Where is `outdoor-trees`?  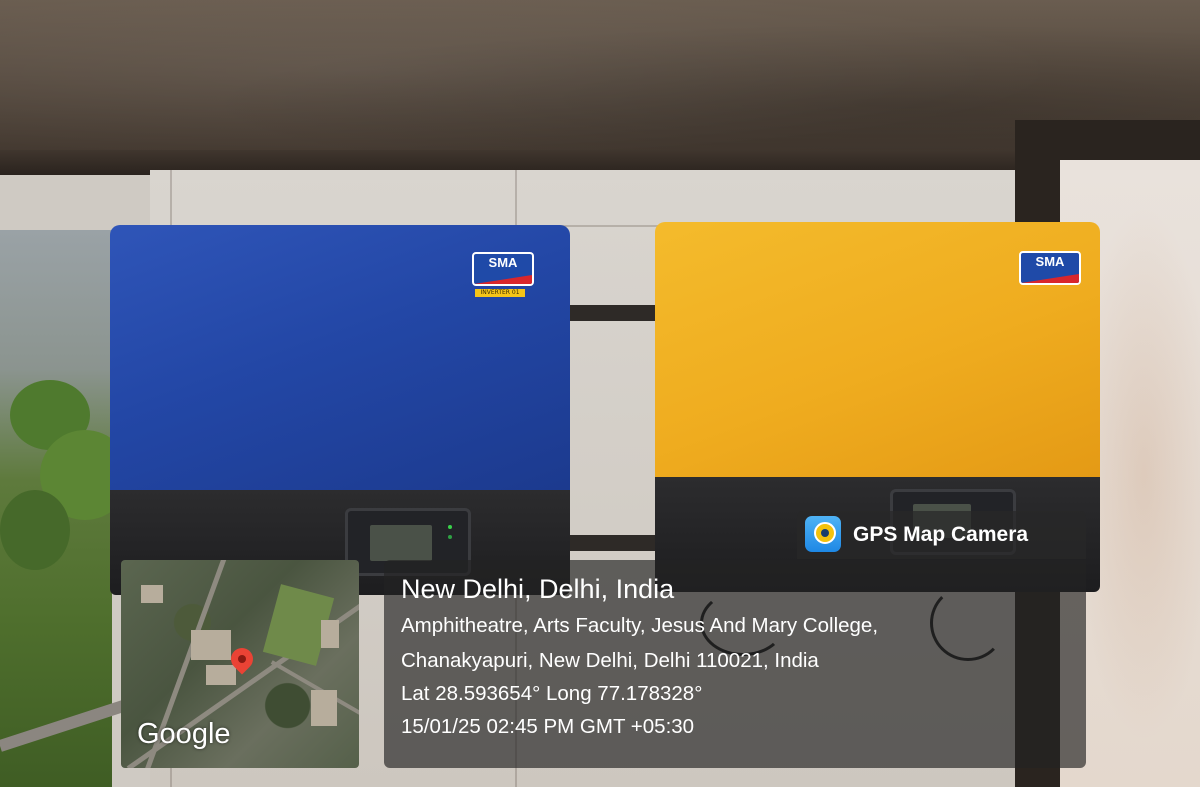
outdoor-trees is located at coordinates (65, 508).